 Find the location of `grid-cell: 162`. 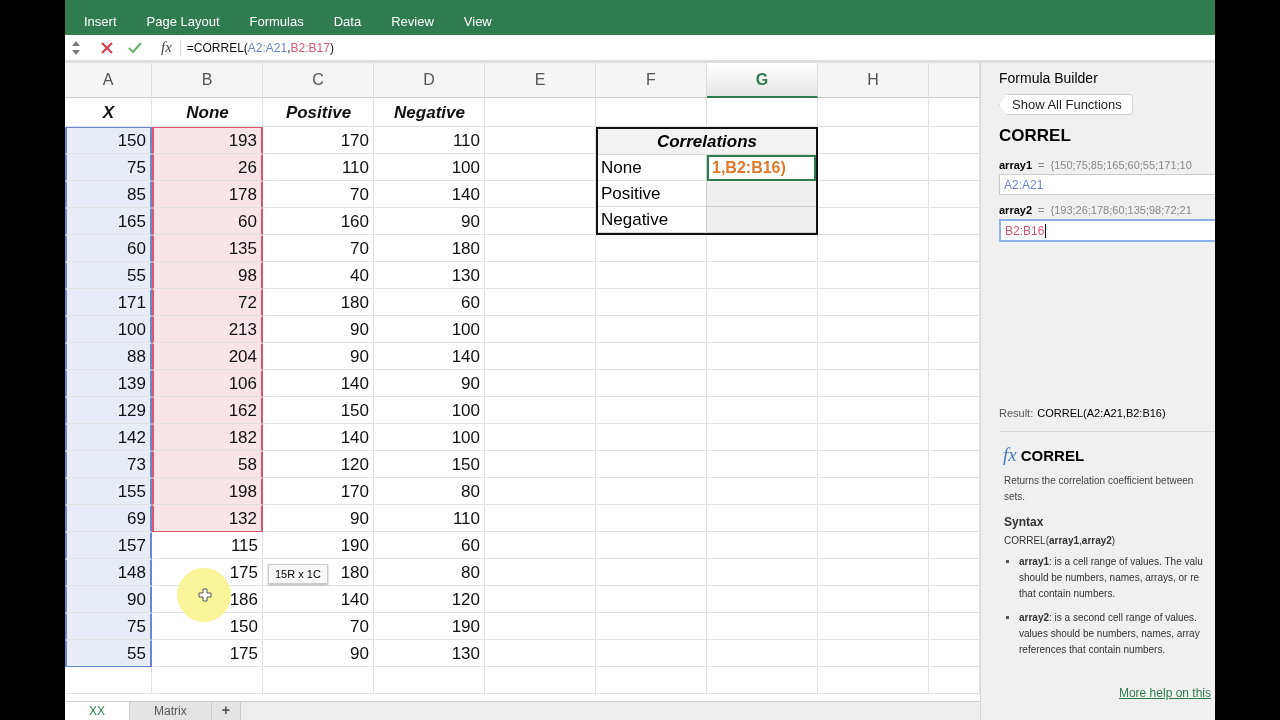

grid-cell: 162 is located at coordinates (207, 410).